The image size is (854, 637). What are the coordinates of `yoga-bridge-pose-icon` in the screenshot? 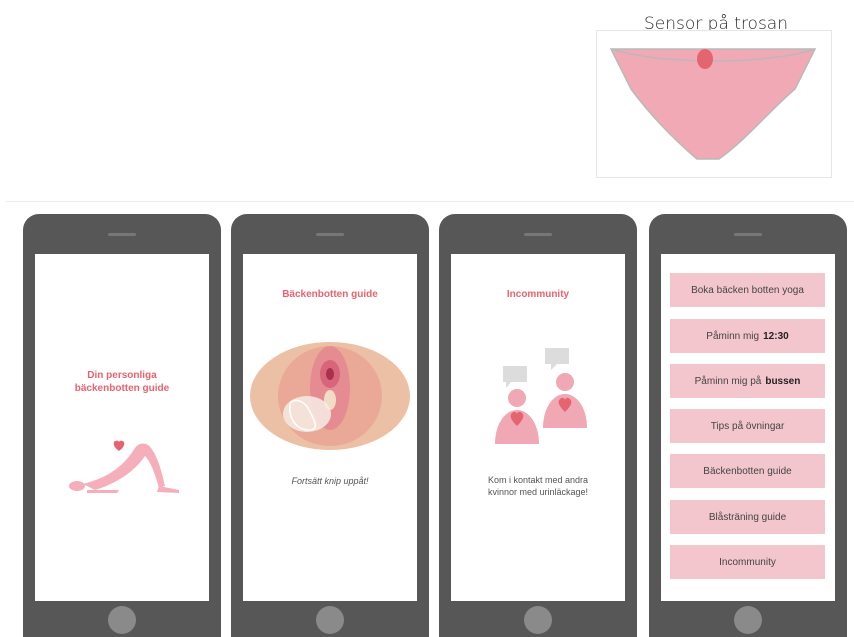 It's located at (124, 468).